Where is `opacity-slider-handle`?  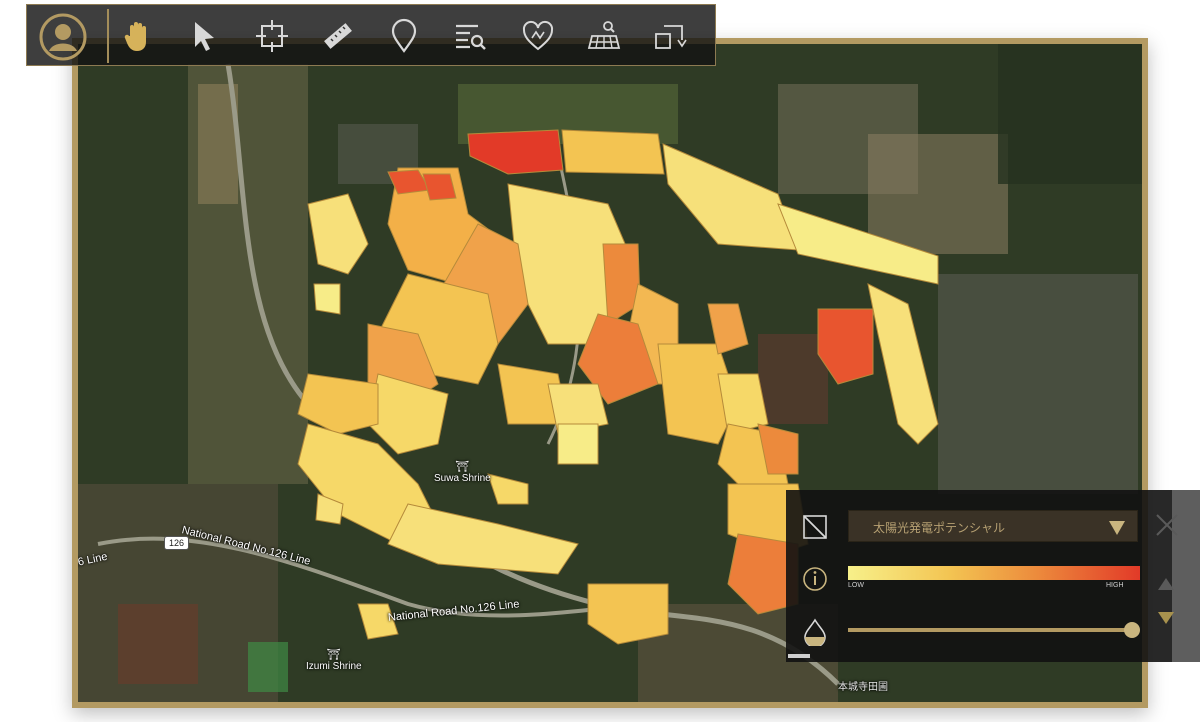
opacity-slider-handle is located at coordinates (1132, 630).